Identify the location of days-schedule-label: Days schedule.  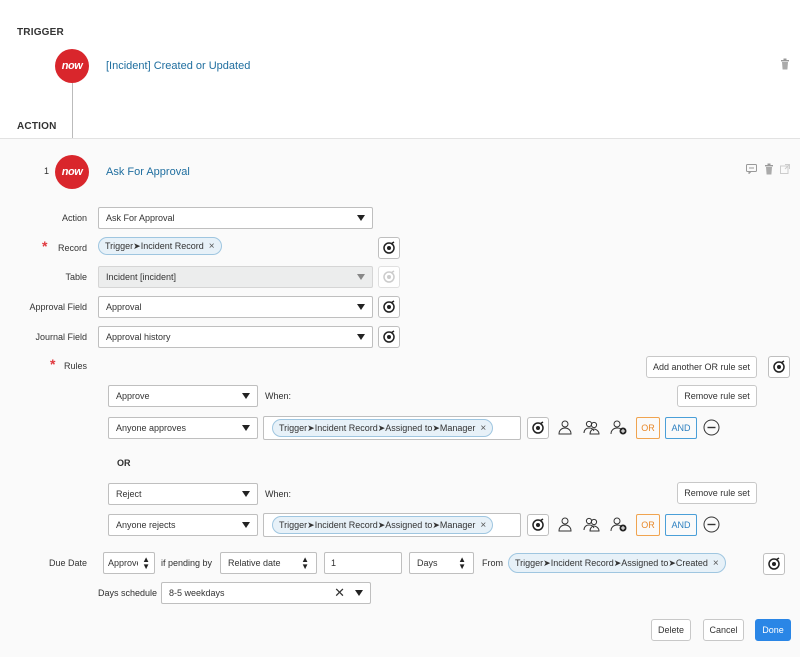
(128, 593).